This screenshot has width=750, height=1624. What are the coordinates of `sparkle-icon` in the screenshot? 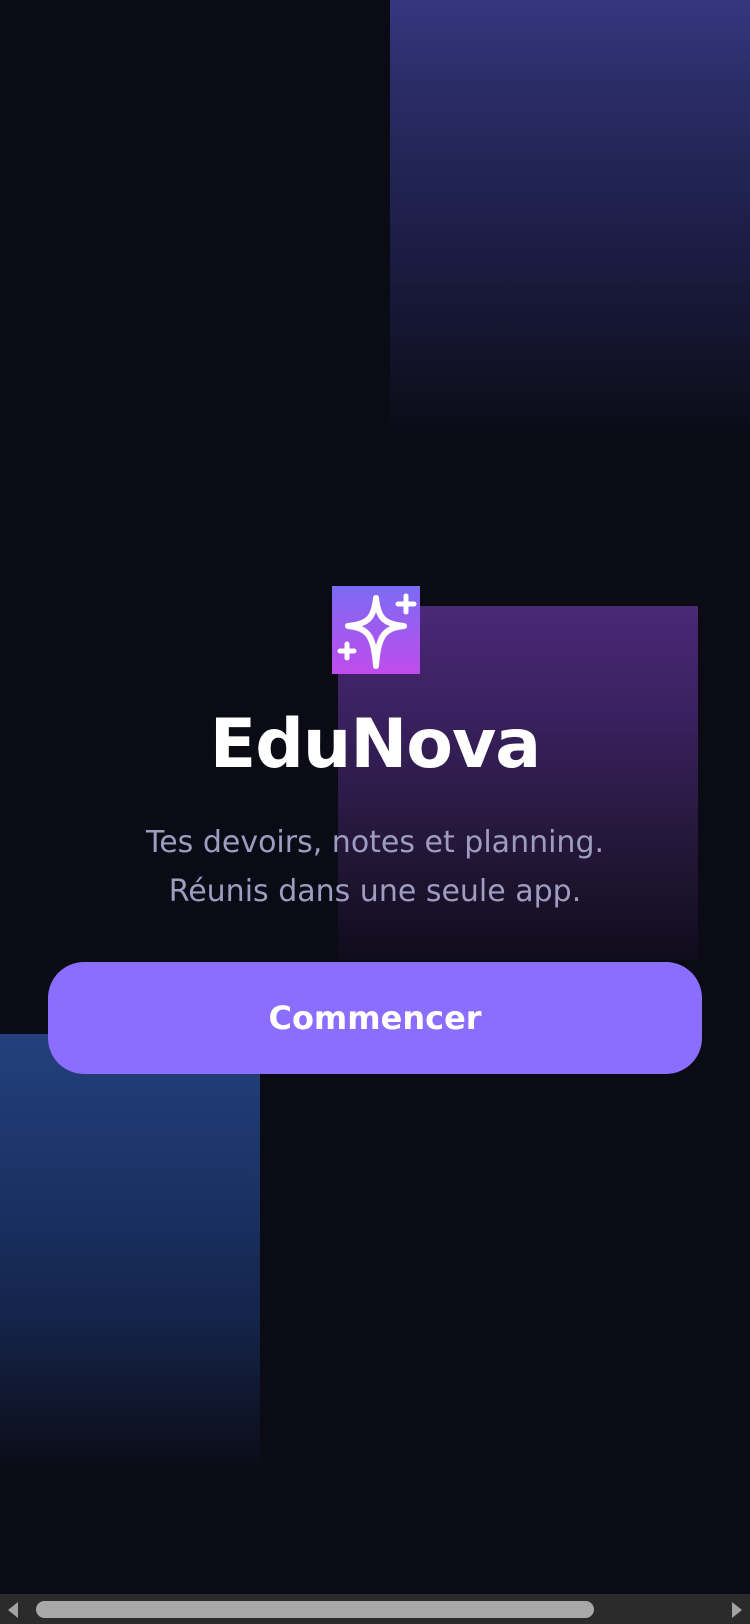 It's located at (376, 630).